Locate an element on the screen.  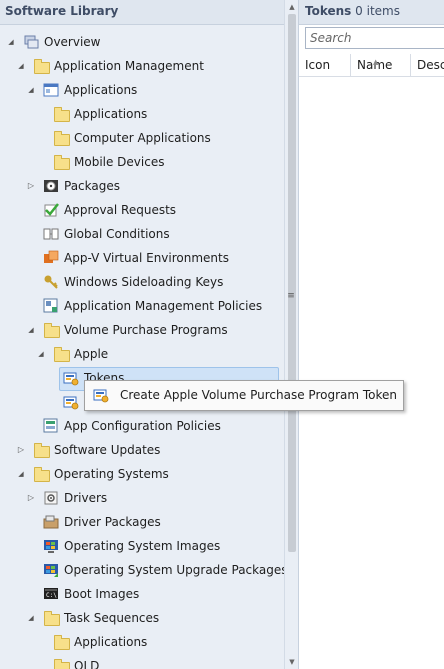
tree-item: ◢ Overview is located at coordinates (142, 42).